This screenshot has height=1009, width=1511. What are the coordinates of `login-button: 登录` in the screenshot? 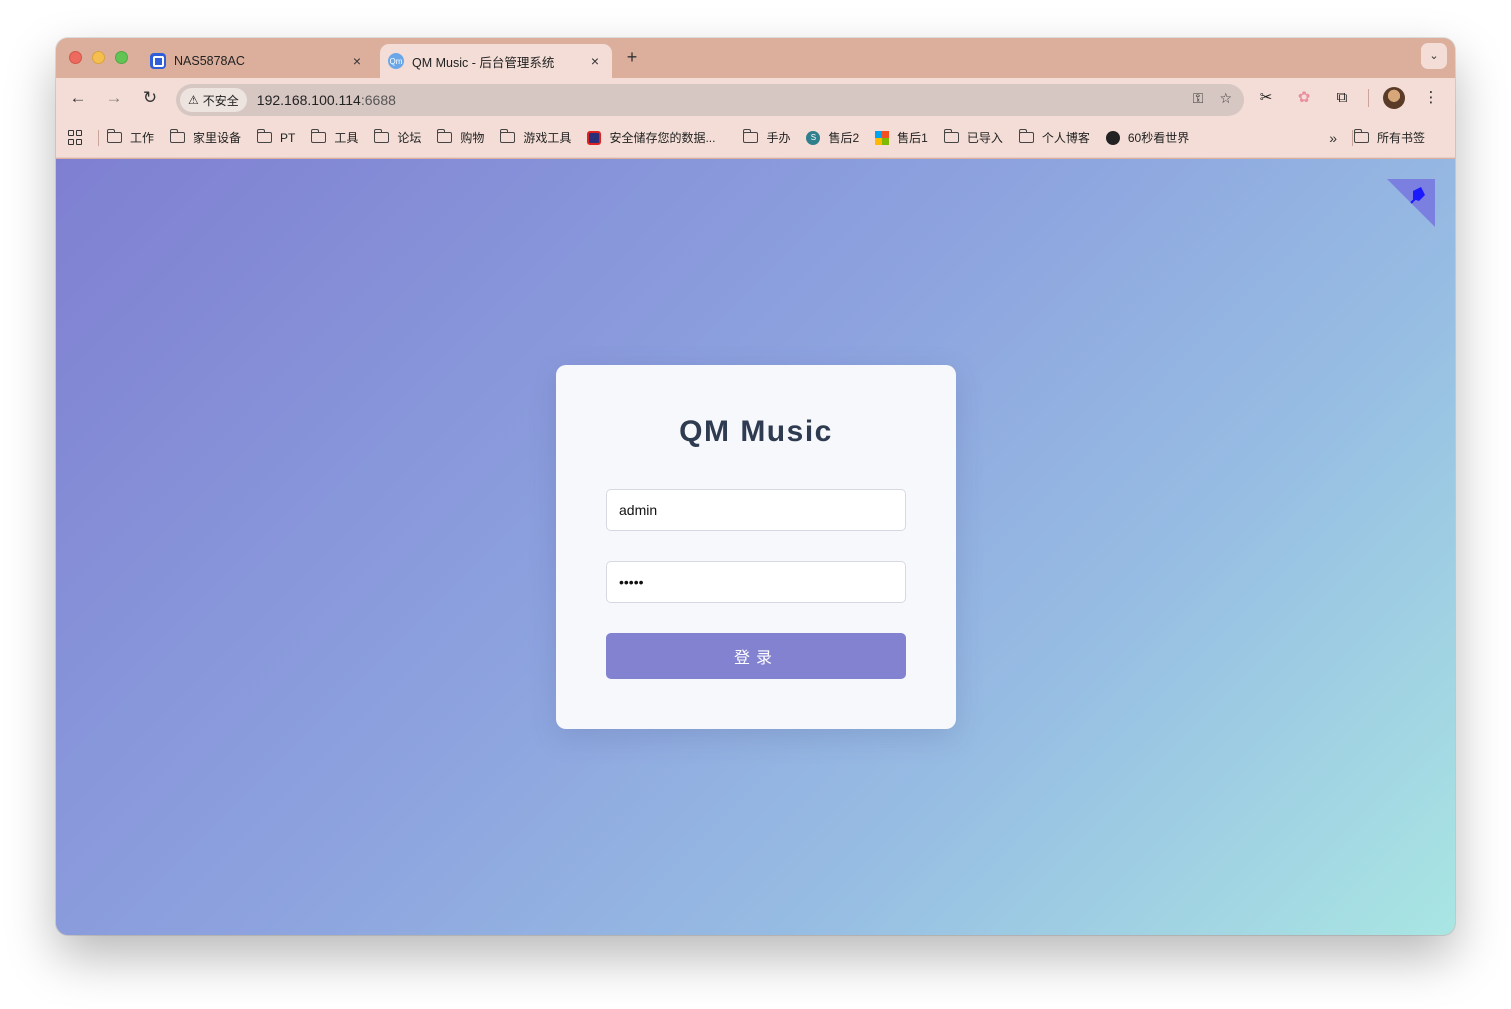 It's located at (756, 656).